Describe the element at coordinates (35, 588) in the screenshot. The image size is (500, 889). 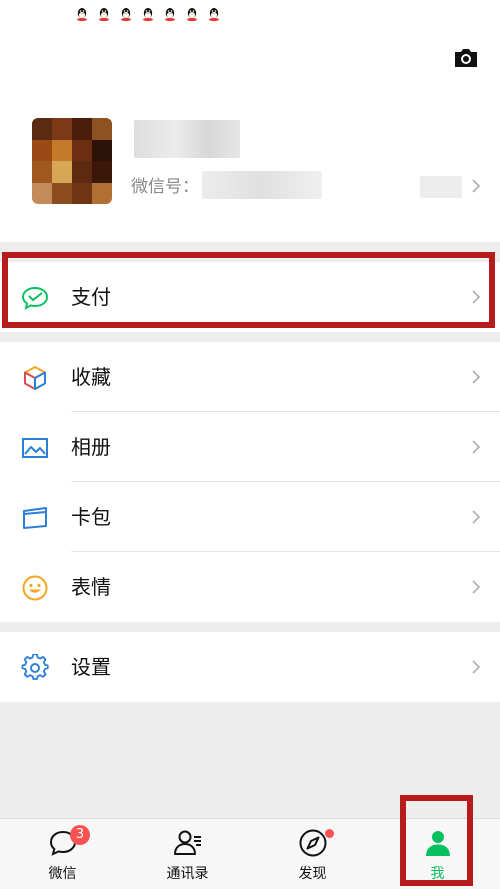
I see `smiley-icon` at that location.